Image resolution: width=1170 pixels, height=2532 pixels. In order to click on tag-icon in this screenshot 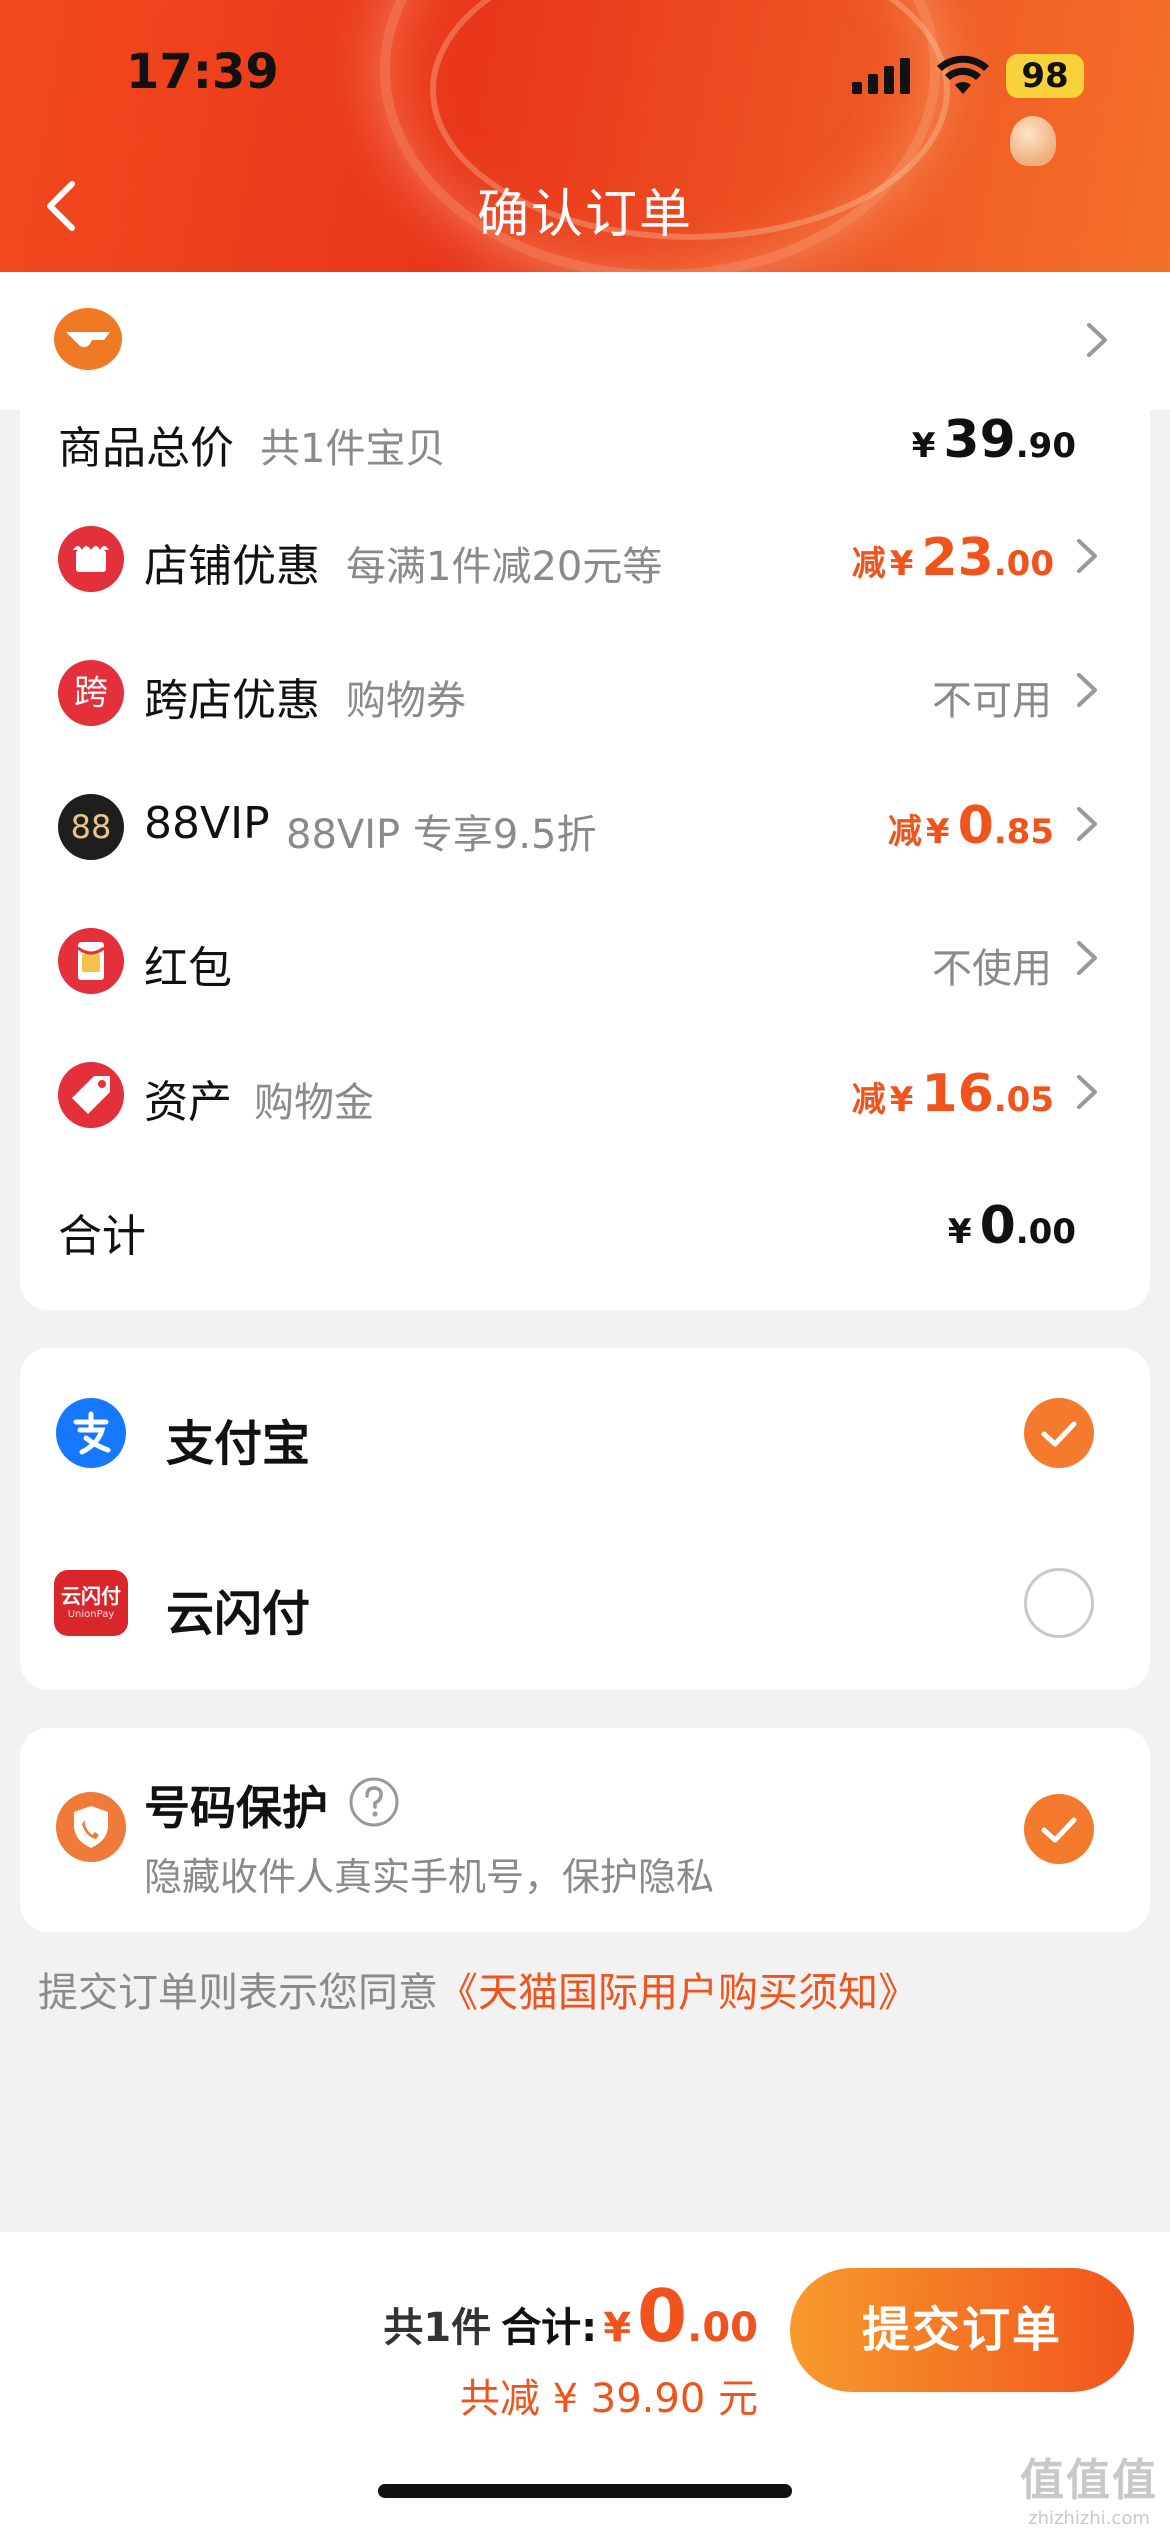, I will do `click(91, 1095)`.